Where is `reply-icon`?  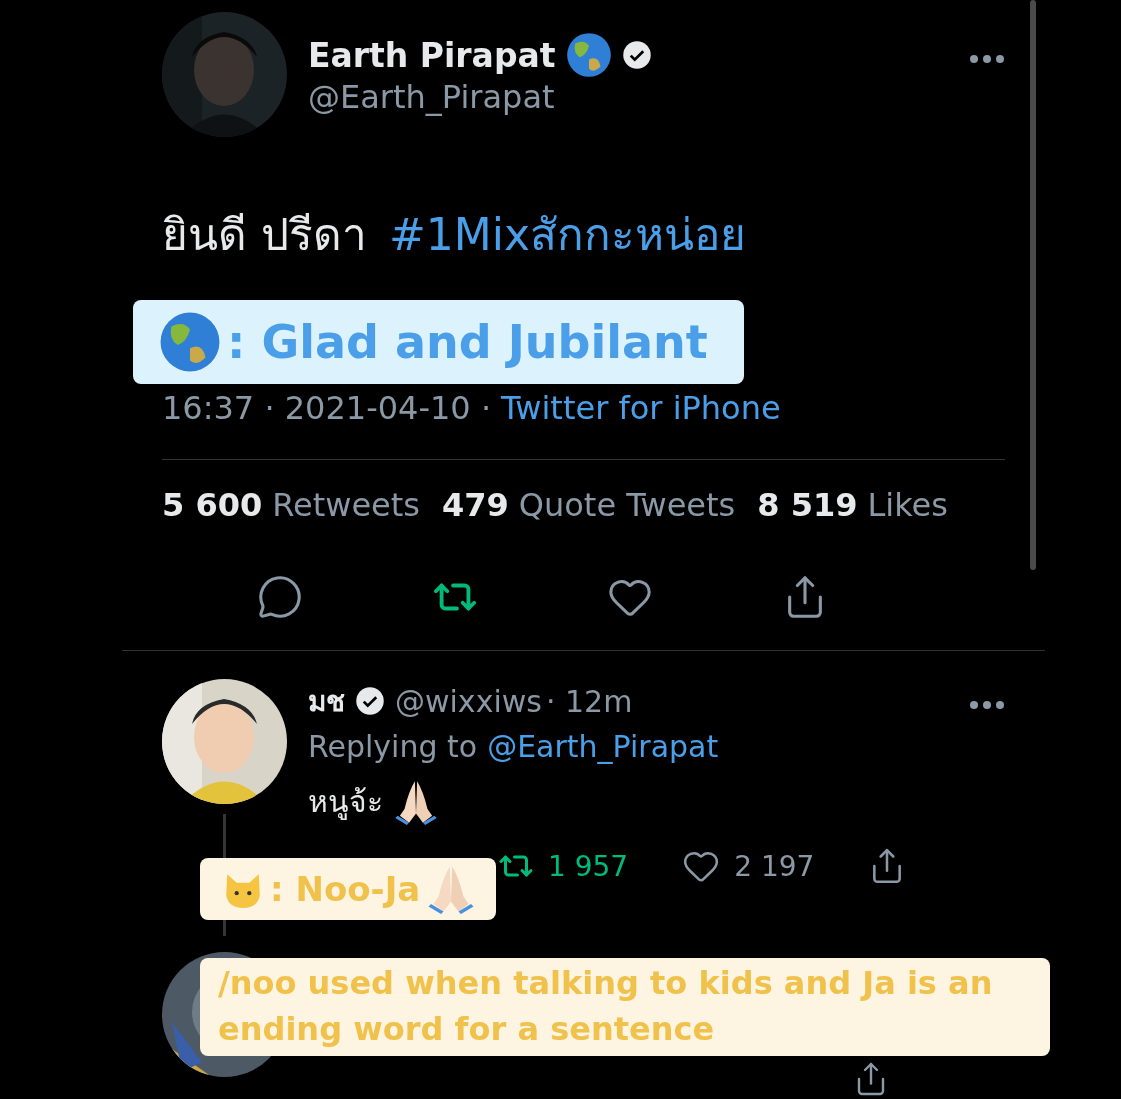 reply-icon is located at coordinates (279, 597).